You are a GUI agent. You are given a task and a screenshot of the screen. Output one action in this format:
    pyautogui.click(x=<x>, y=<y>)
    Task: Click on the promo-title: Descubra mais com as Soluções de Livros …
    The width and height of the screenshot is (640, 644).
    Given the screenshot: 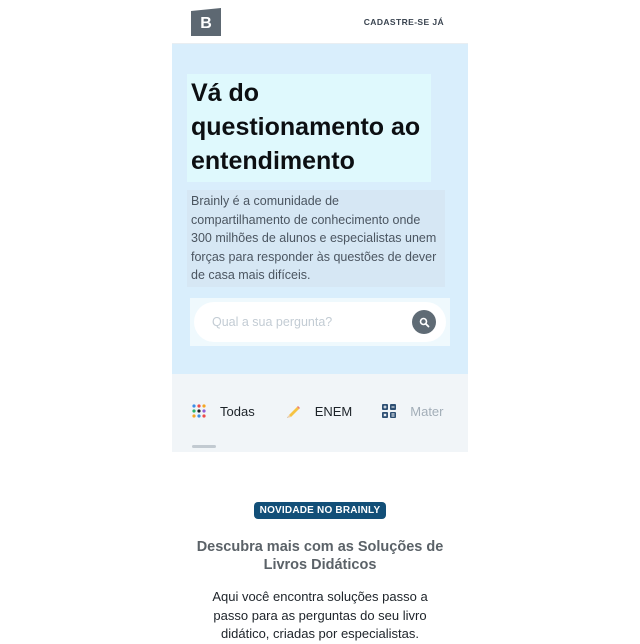 What is the action you would take?
    pyautogui.click(x=320, y=556)
    